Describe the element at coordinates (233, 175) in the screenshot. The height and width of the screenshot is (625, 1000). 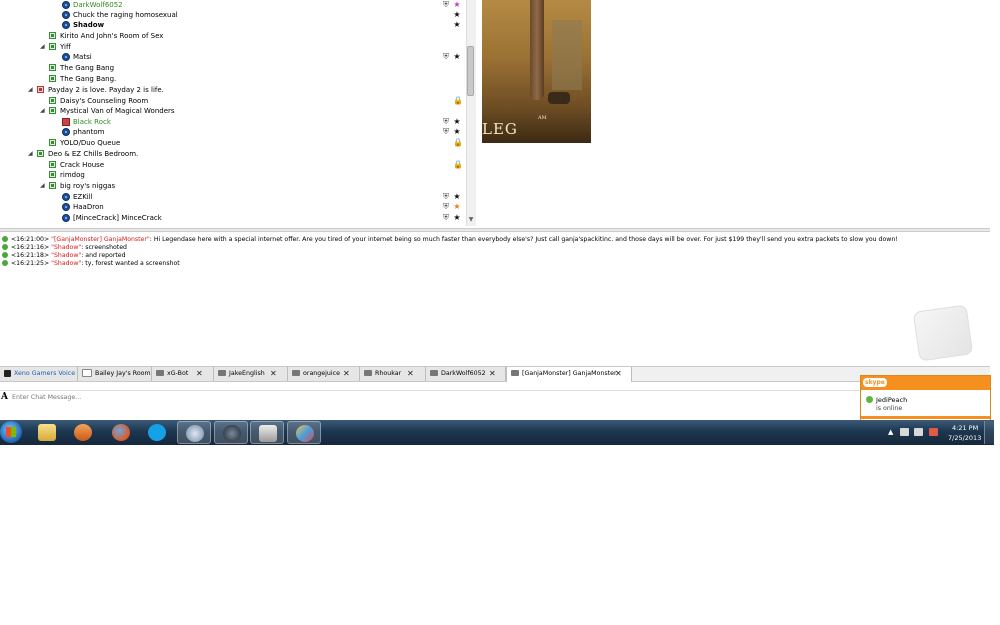
I see `channel-row: rimdog` at that location.